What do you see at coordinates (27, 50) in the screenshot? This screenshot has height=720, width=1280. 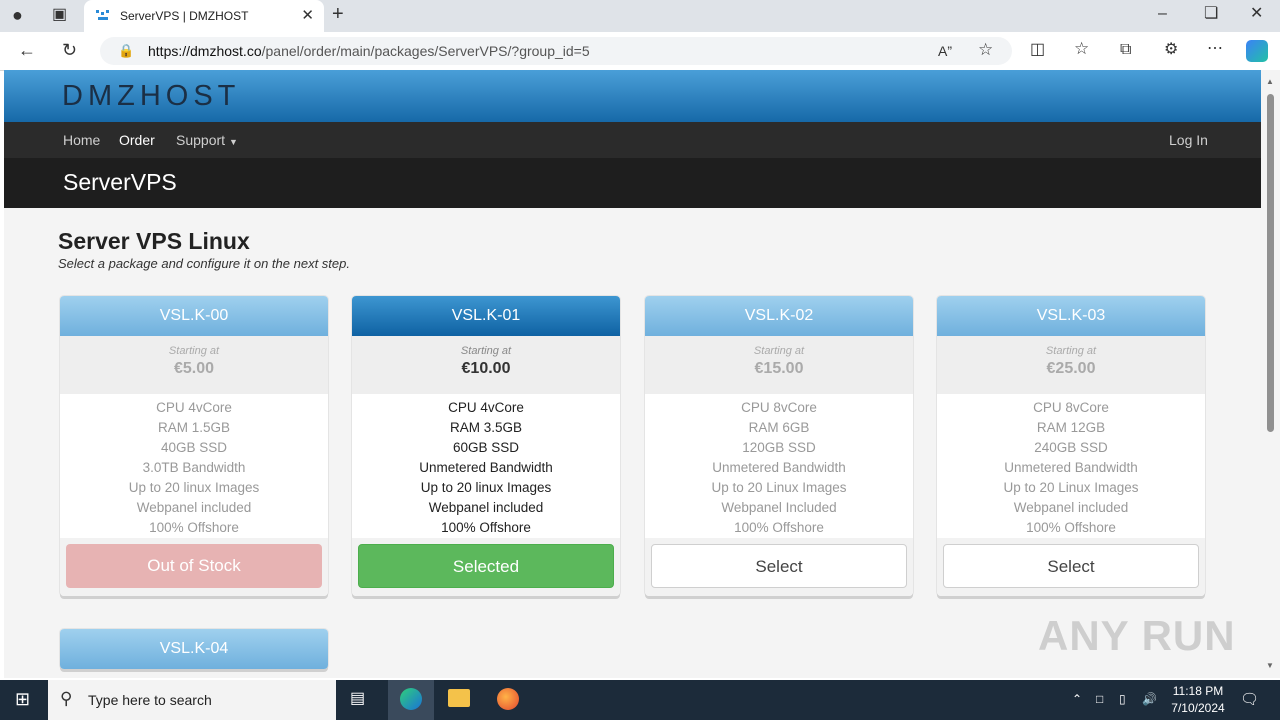 I see `back-icon: ←` at bounding box center [27, 50].